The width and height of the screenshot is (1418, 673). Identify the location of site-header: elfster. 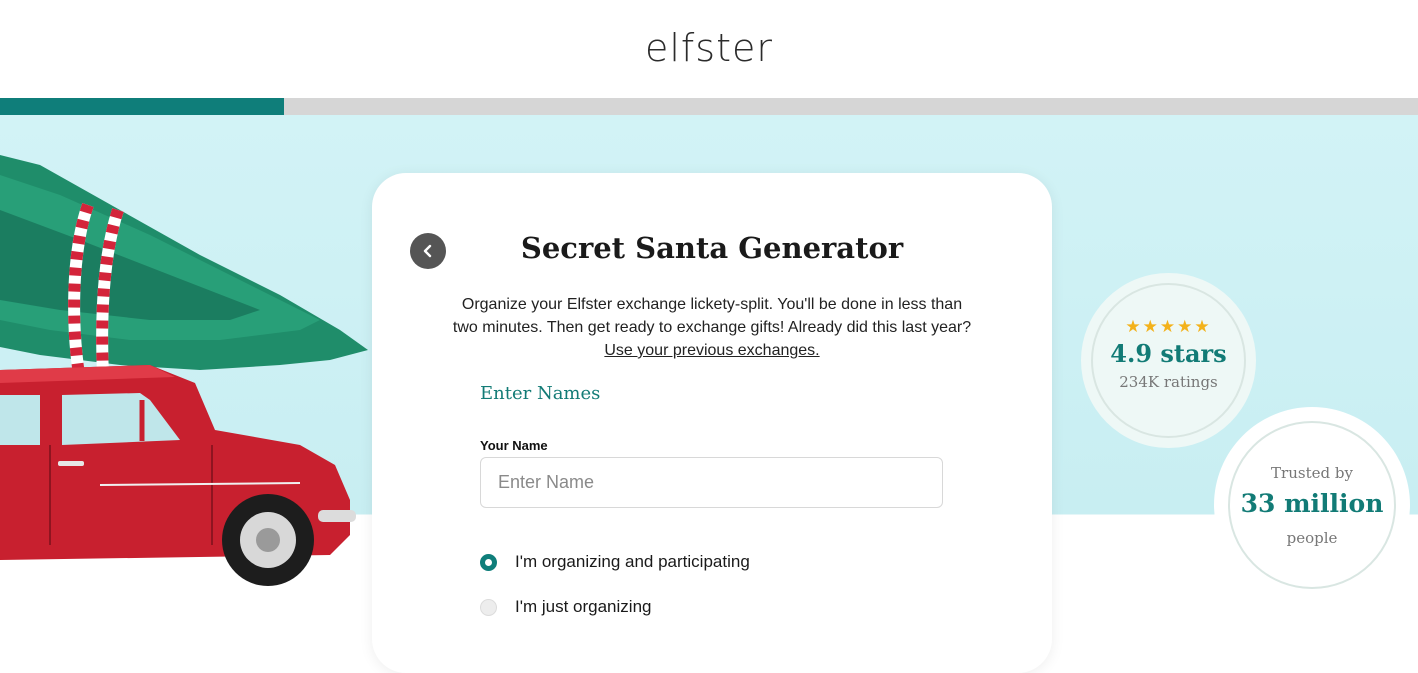
(709, 49).